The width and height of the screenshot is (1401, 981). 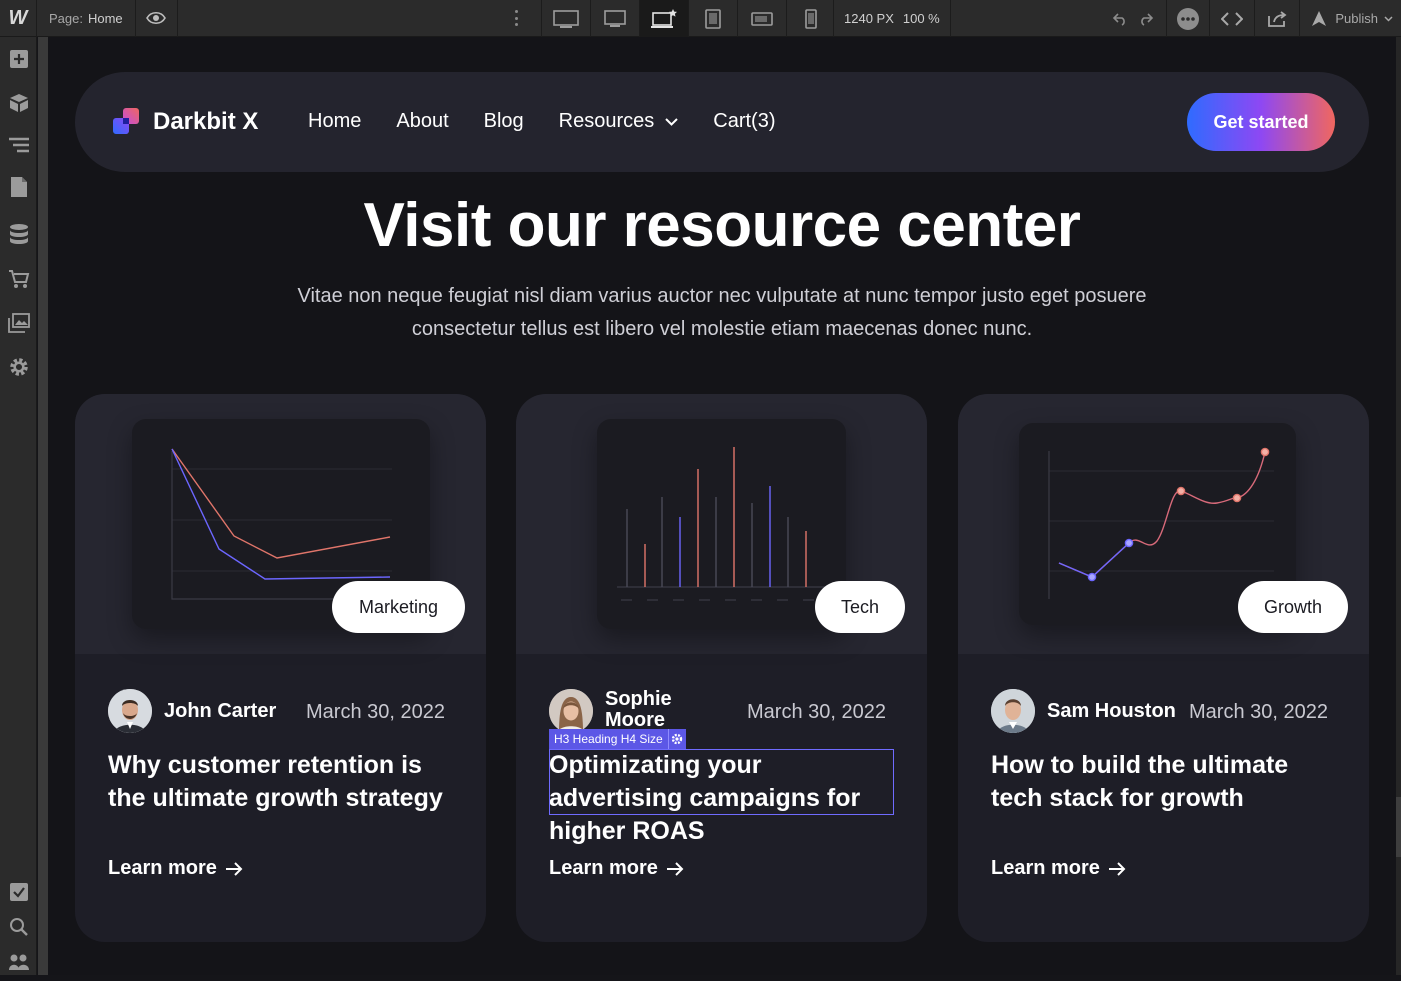 What do you see at coordinates (334, 121) in the screenshot?
I see `nav-link-home: Home` at bounding box center [334, 121].